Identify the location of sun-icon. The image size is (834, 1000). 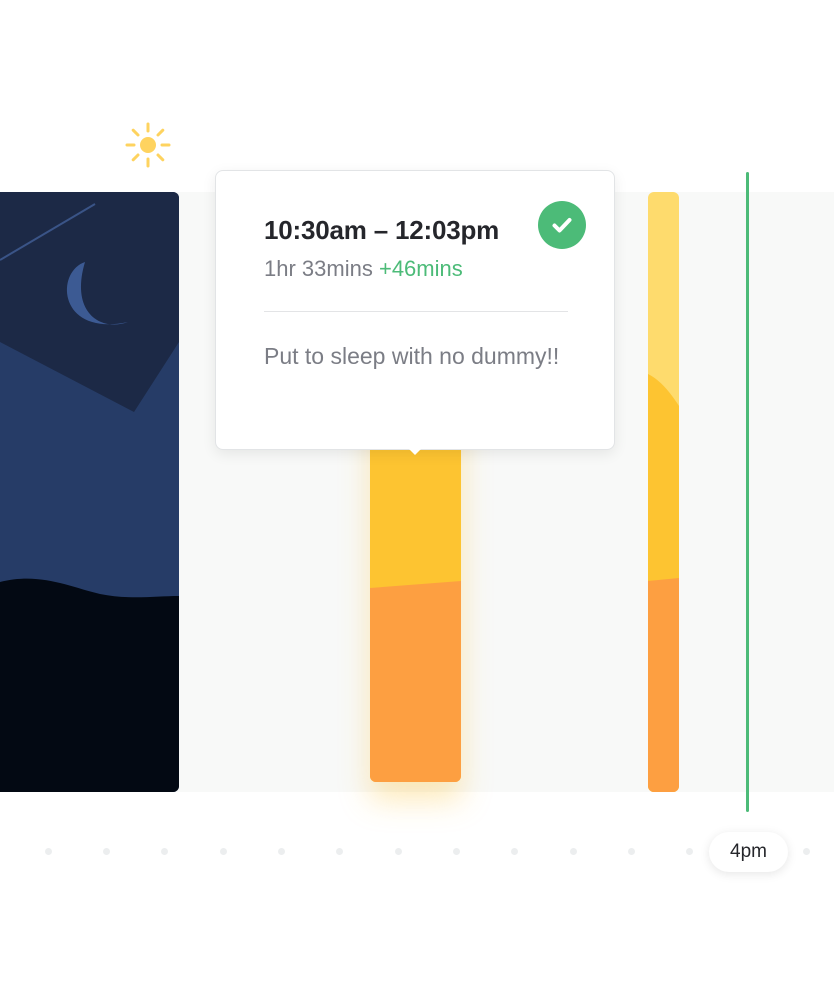
(148, 145).